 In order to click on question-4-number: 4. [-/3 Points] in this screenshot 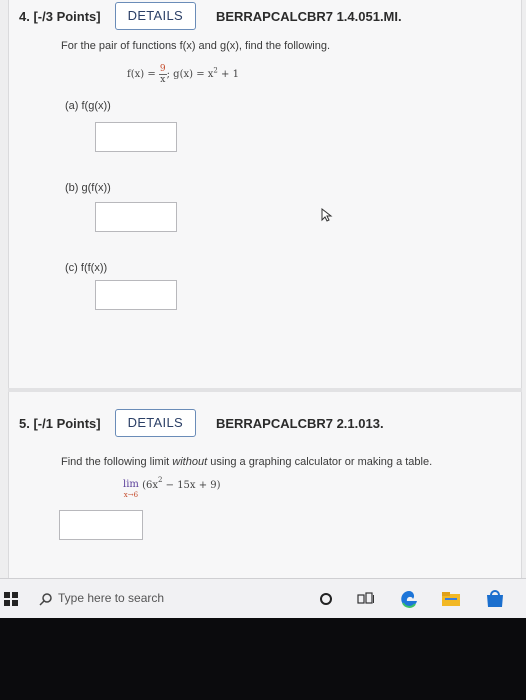, I will do `click(60, 16)`.